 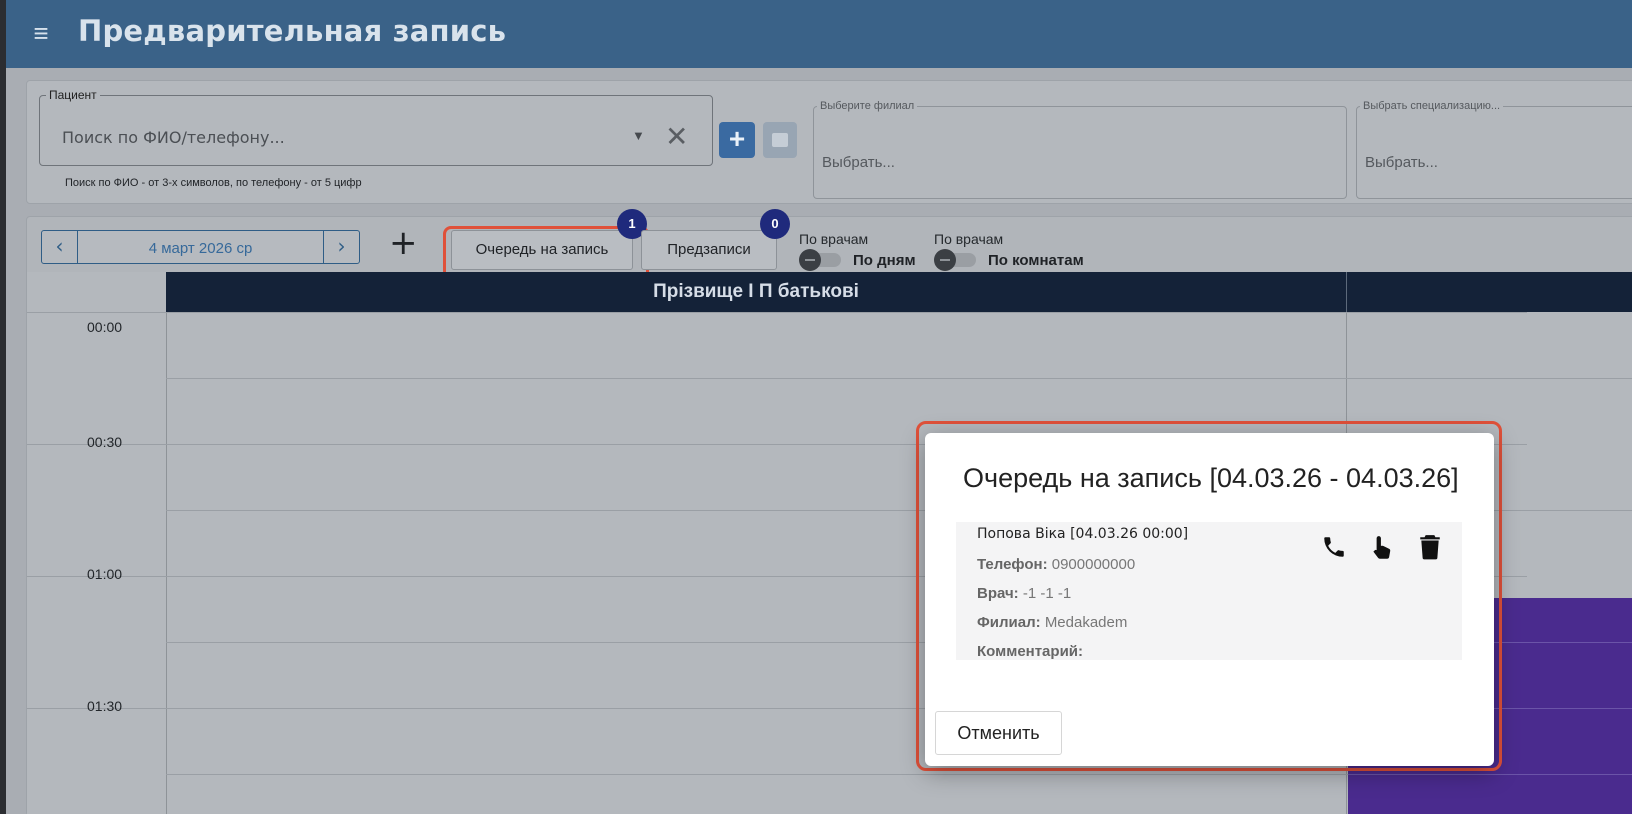 What do you see at coordinates (819, 34) in the screenshot?
I see `top-bar: ≡ Предварительная запись` at bounding box center [819, 34].